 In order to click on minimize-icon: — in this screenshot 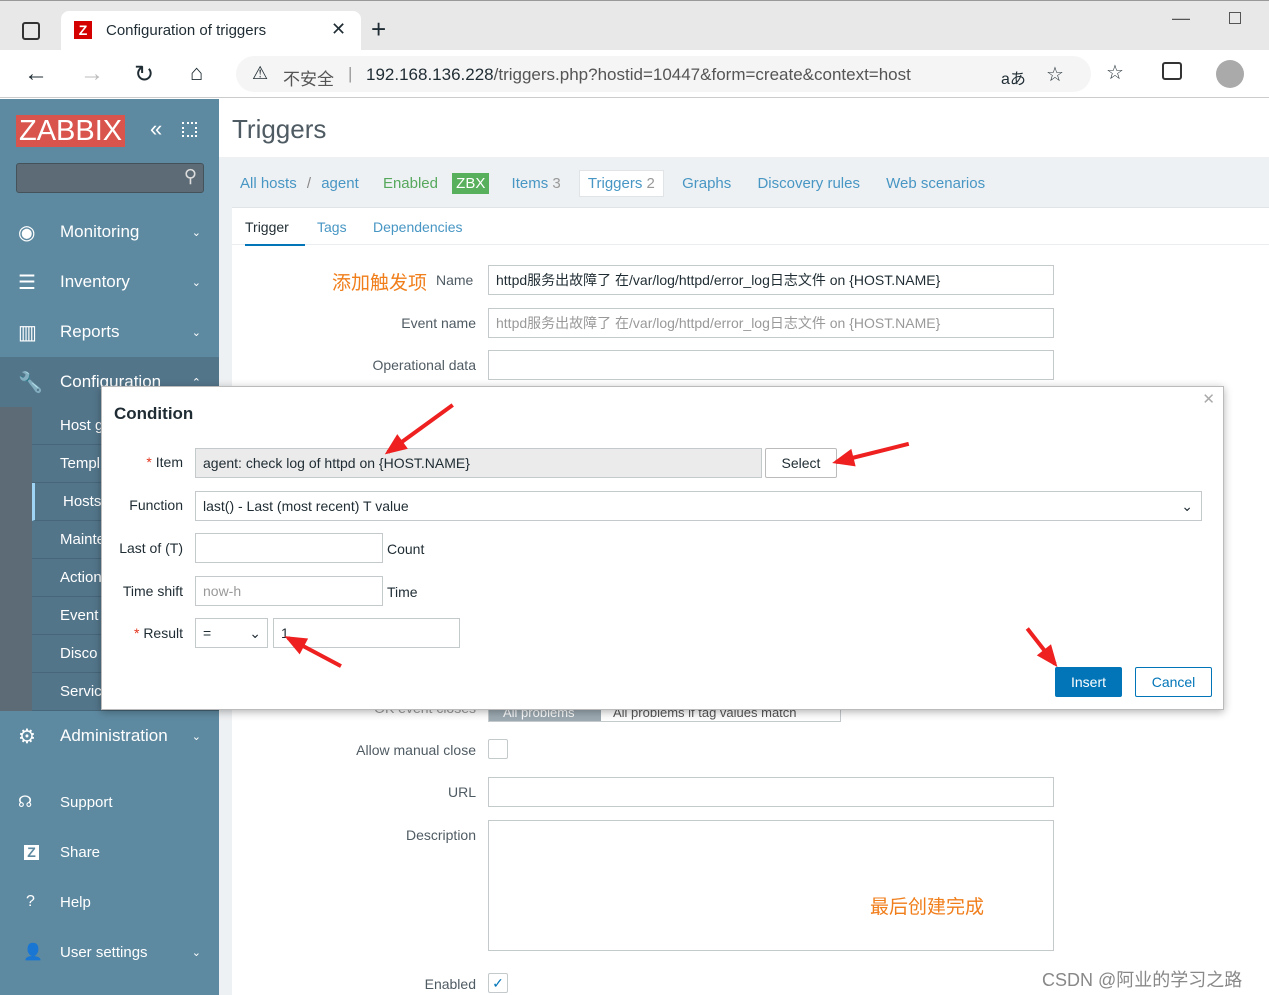, I will do `click(1181, 18)`.